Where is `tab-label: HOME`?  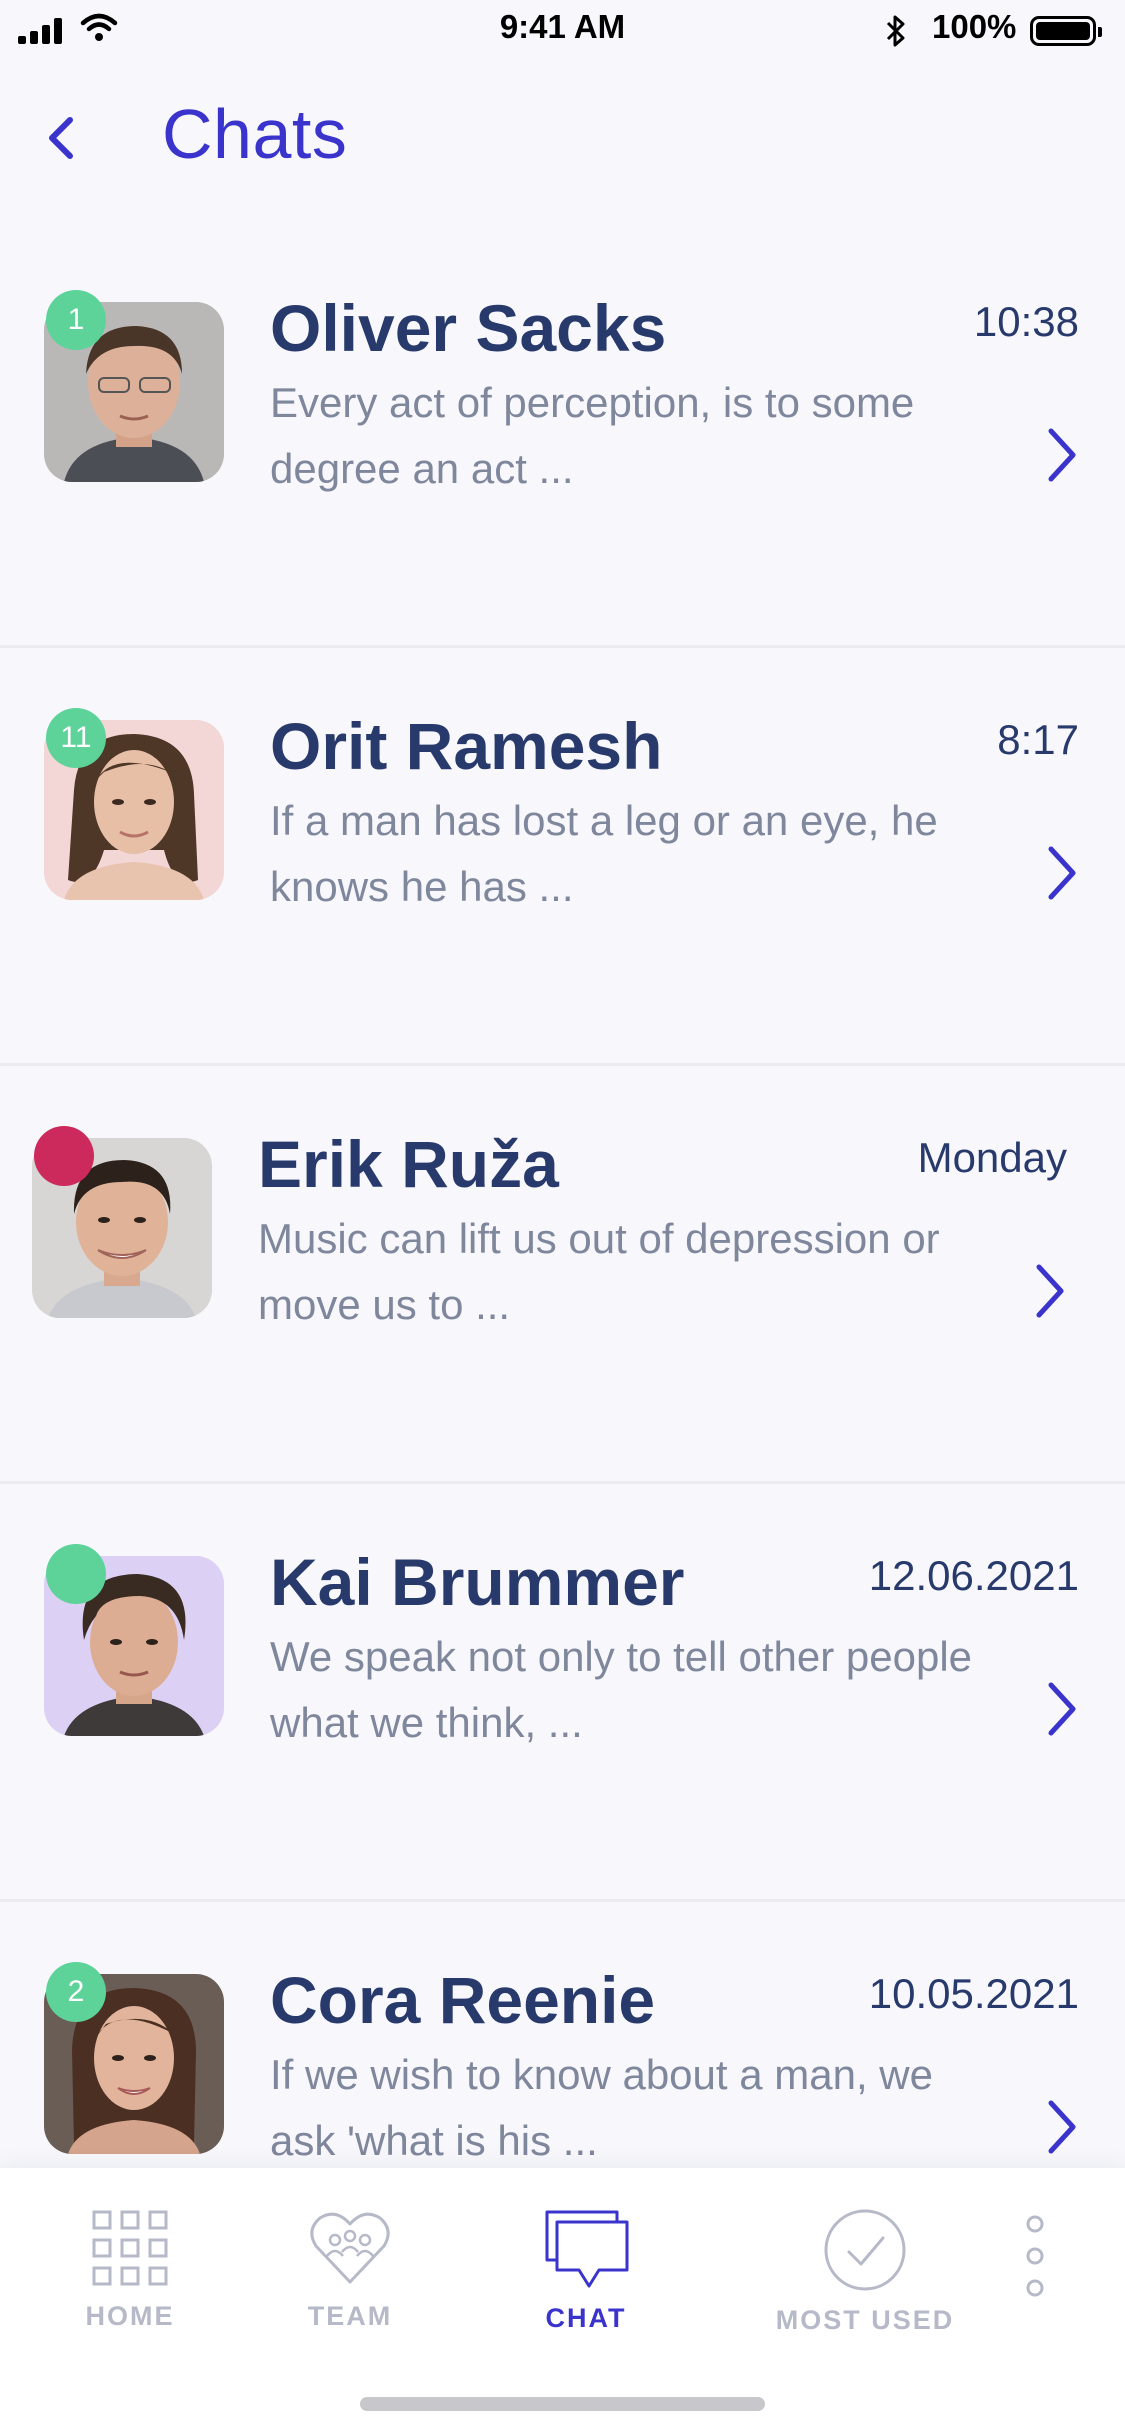 tab-label: HOME is located at coordinates (130, 2316).